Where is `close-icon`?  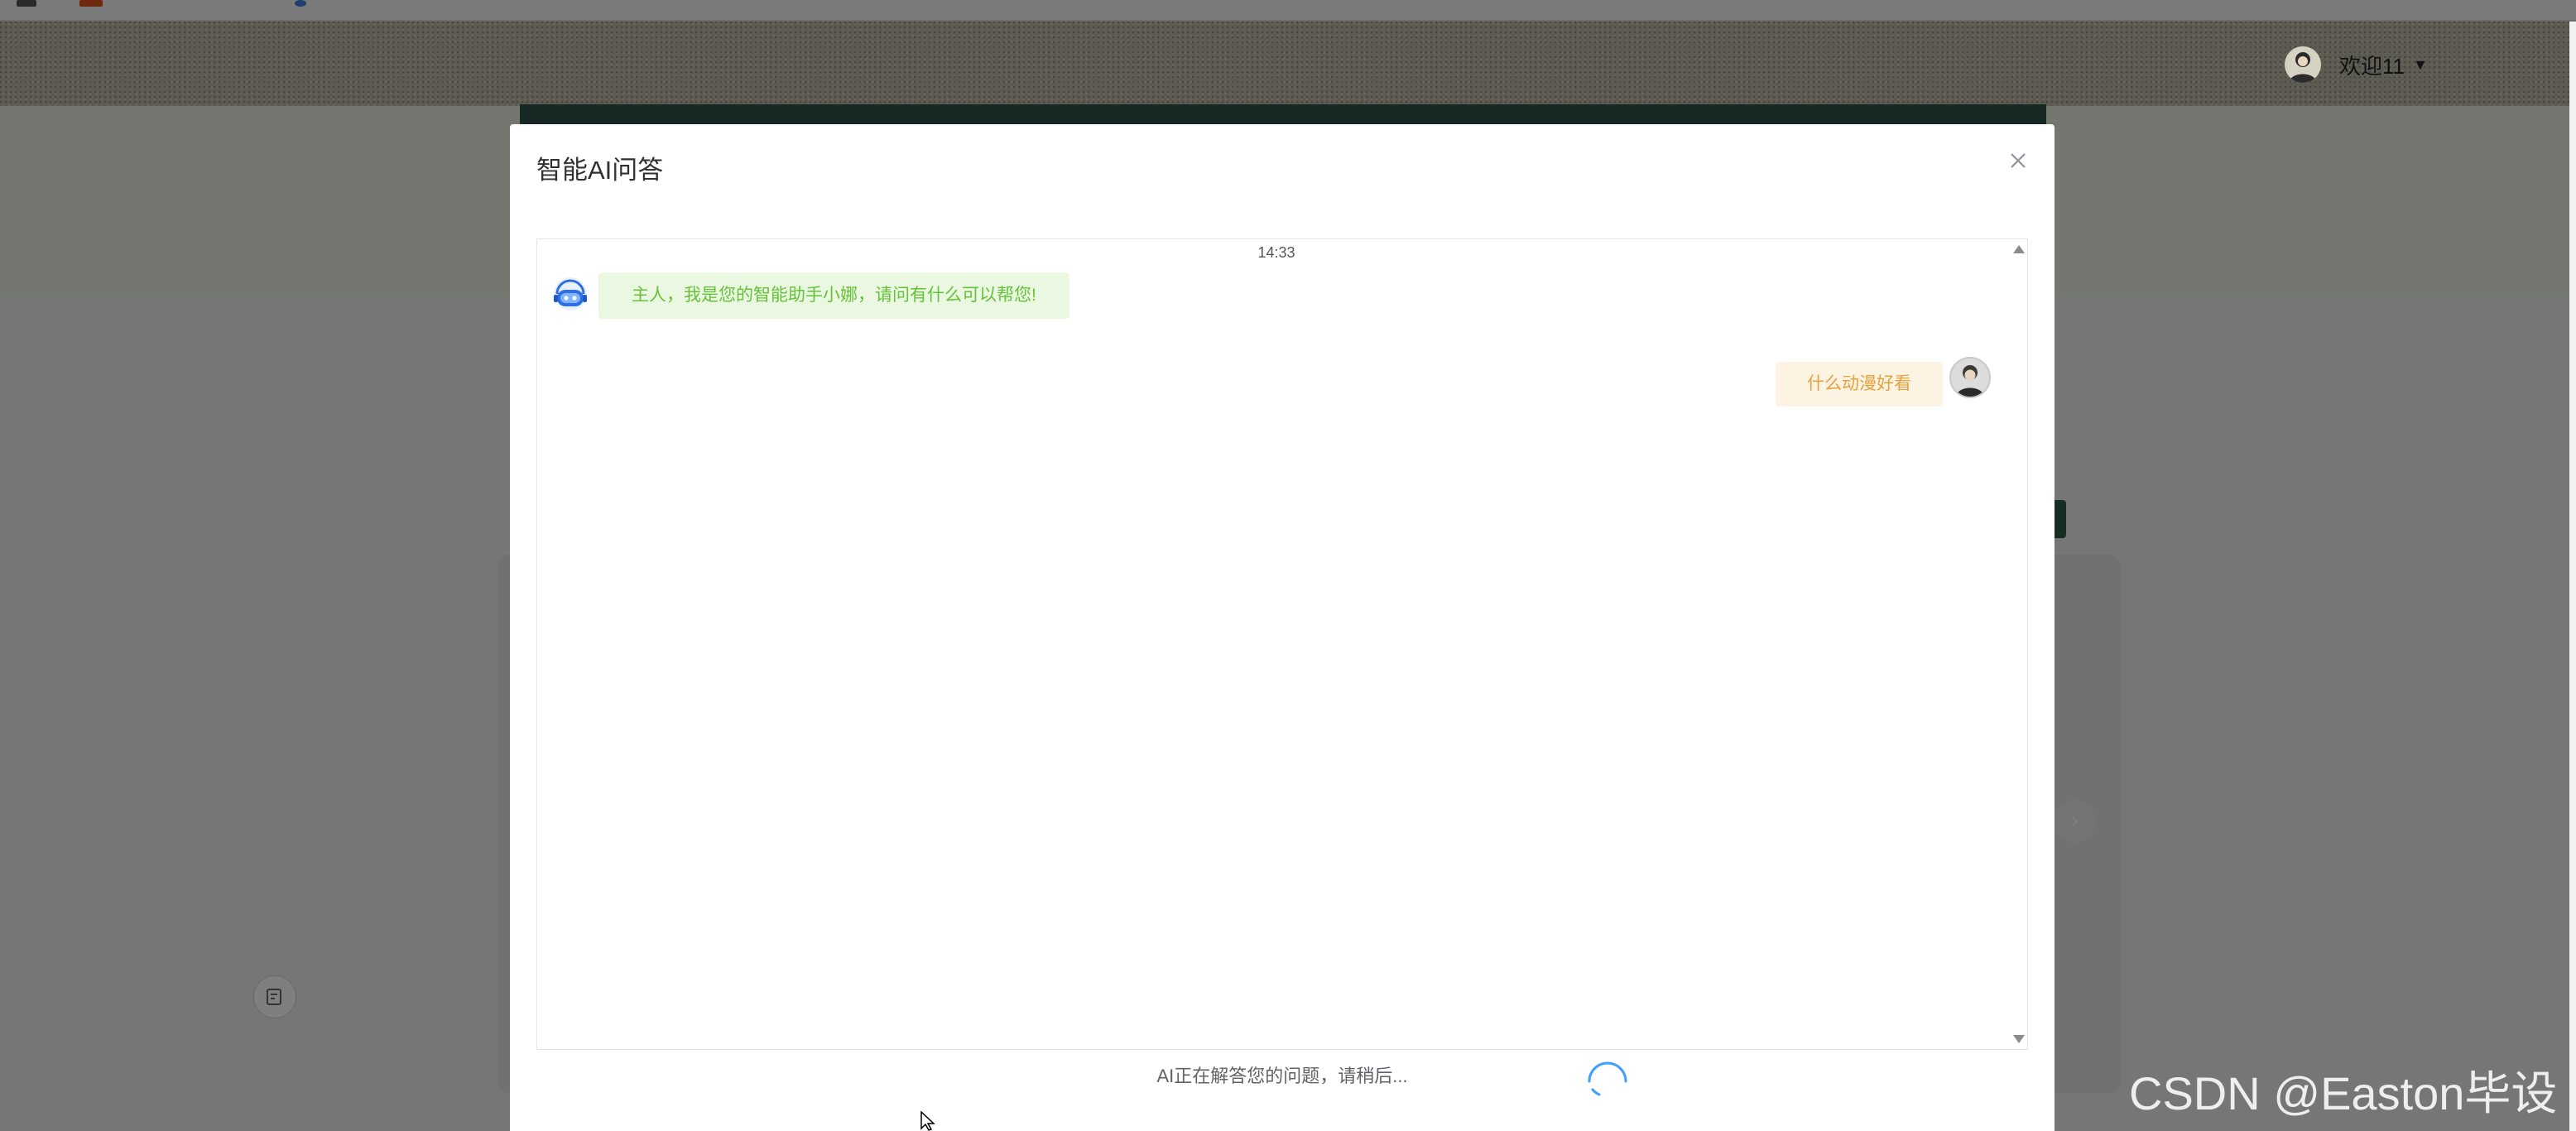 close-icon is located at coordinates (2018, 161).